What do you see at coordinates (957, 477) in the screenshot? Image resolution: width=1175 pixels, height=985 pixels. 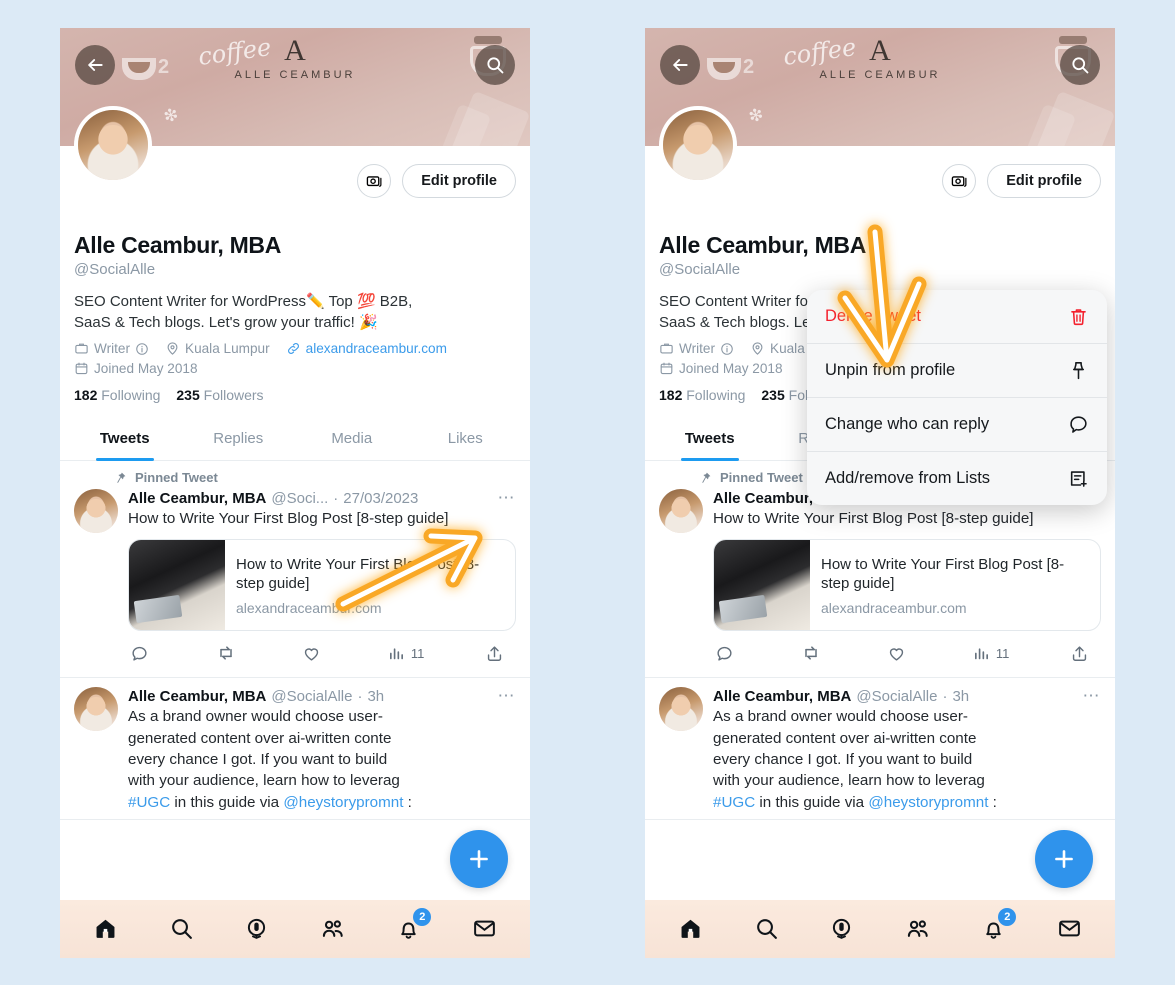 I see `menu-item-add-remove-from-lists: Add/remove from Lists` at bounding box center [957, 477].